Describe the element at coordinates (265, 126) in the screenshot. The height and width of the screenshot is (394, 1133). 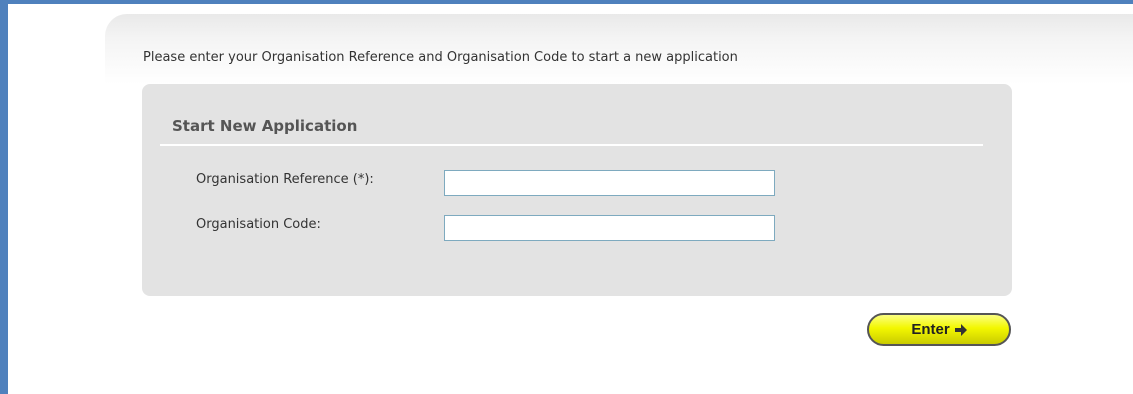
I see `form-title: Start New Application` at that location.